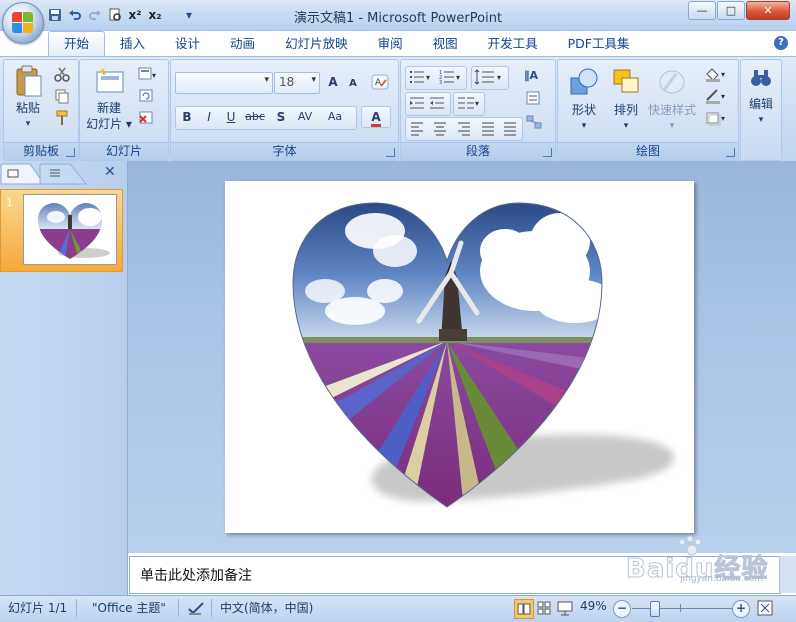 Image resolution: width=796 pixels, height=622 pixels. What do you see at coordinates (62, 74) in the screenshot?
I see `cut-icon` at bounding box center [62, 74].